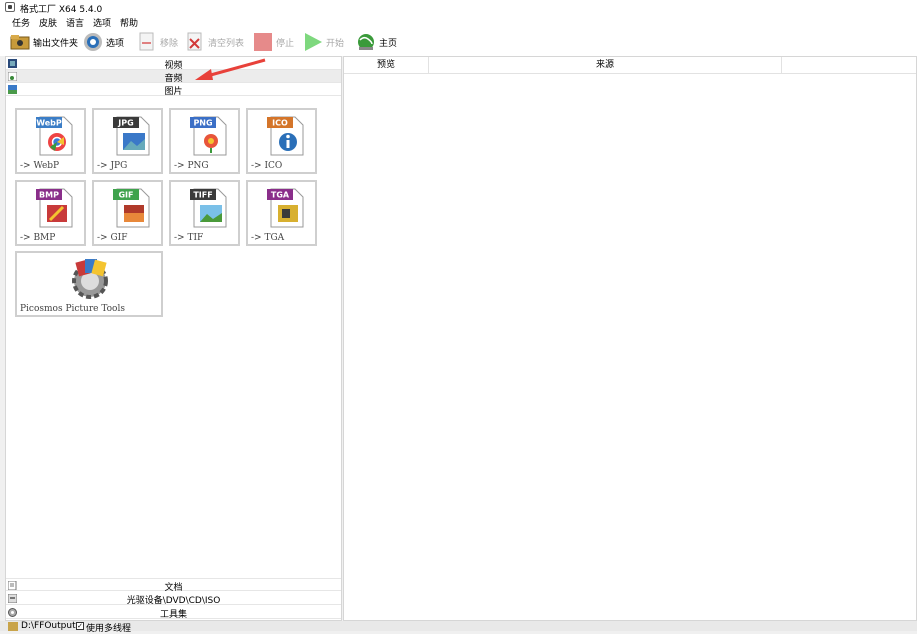  What do you see at coordinates (286, 136) in the screenshot?
I see `ico-file-icon: ICO` at bounding box center [286, 136].